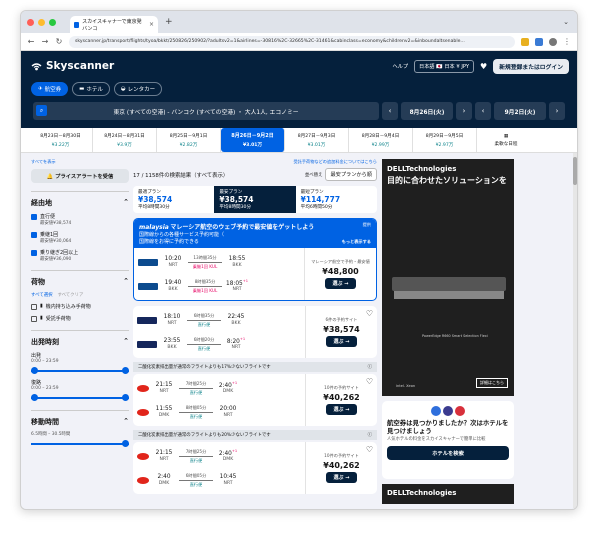  What do you see at coordinates (575, 171) in the screenshot?
I see `scrollbar-thumb` at bounding box center [575, 171].